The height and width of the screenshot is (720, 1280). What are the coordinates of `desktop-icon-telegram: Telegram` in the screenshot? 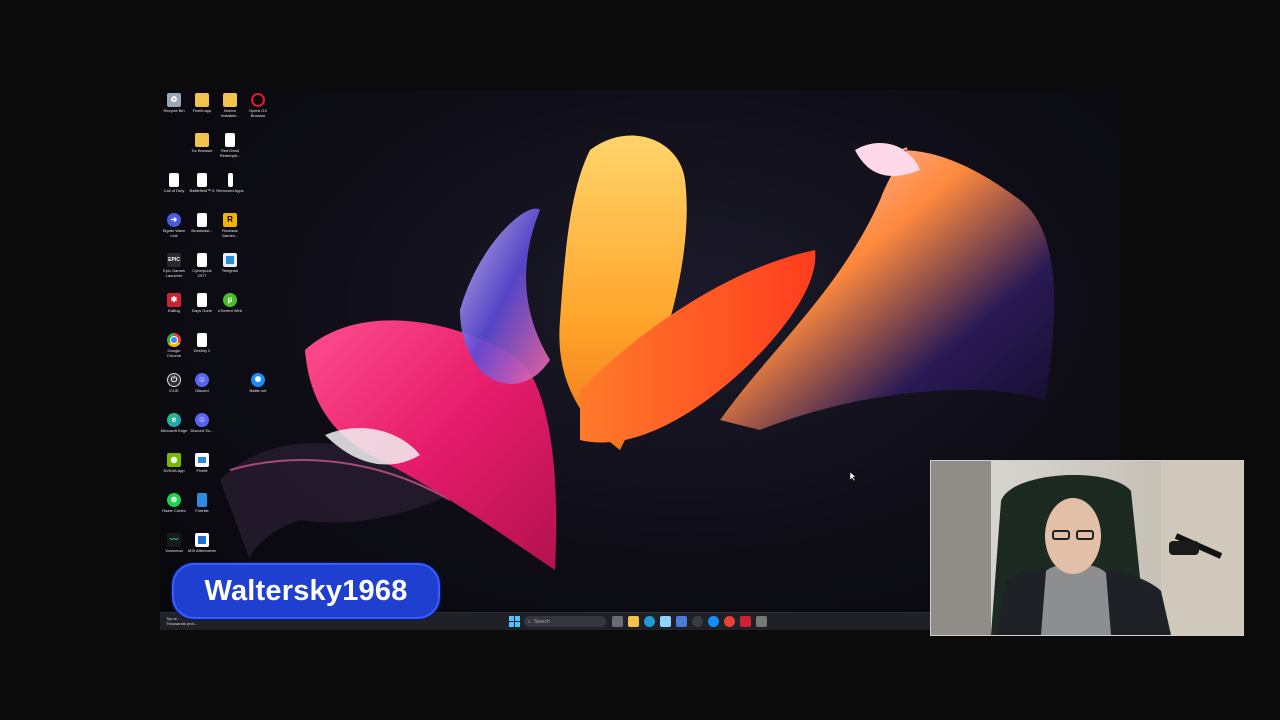 It's located at (230, 263).